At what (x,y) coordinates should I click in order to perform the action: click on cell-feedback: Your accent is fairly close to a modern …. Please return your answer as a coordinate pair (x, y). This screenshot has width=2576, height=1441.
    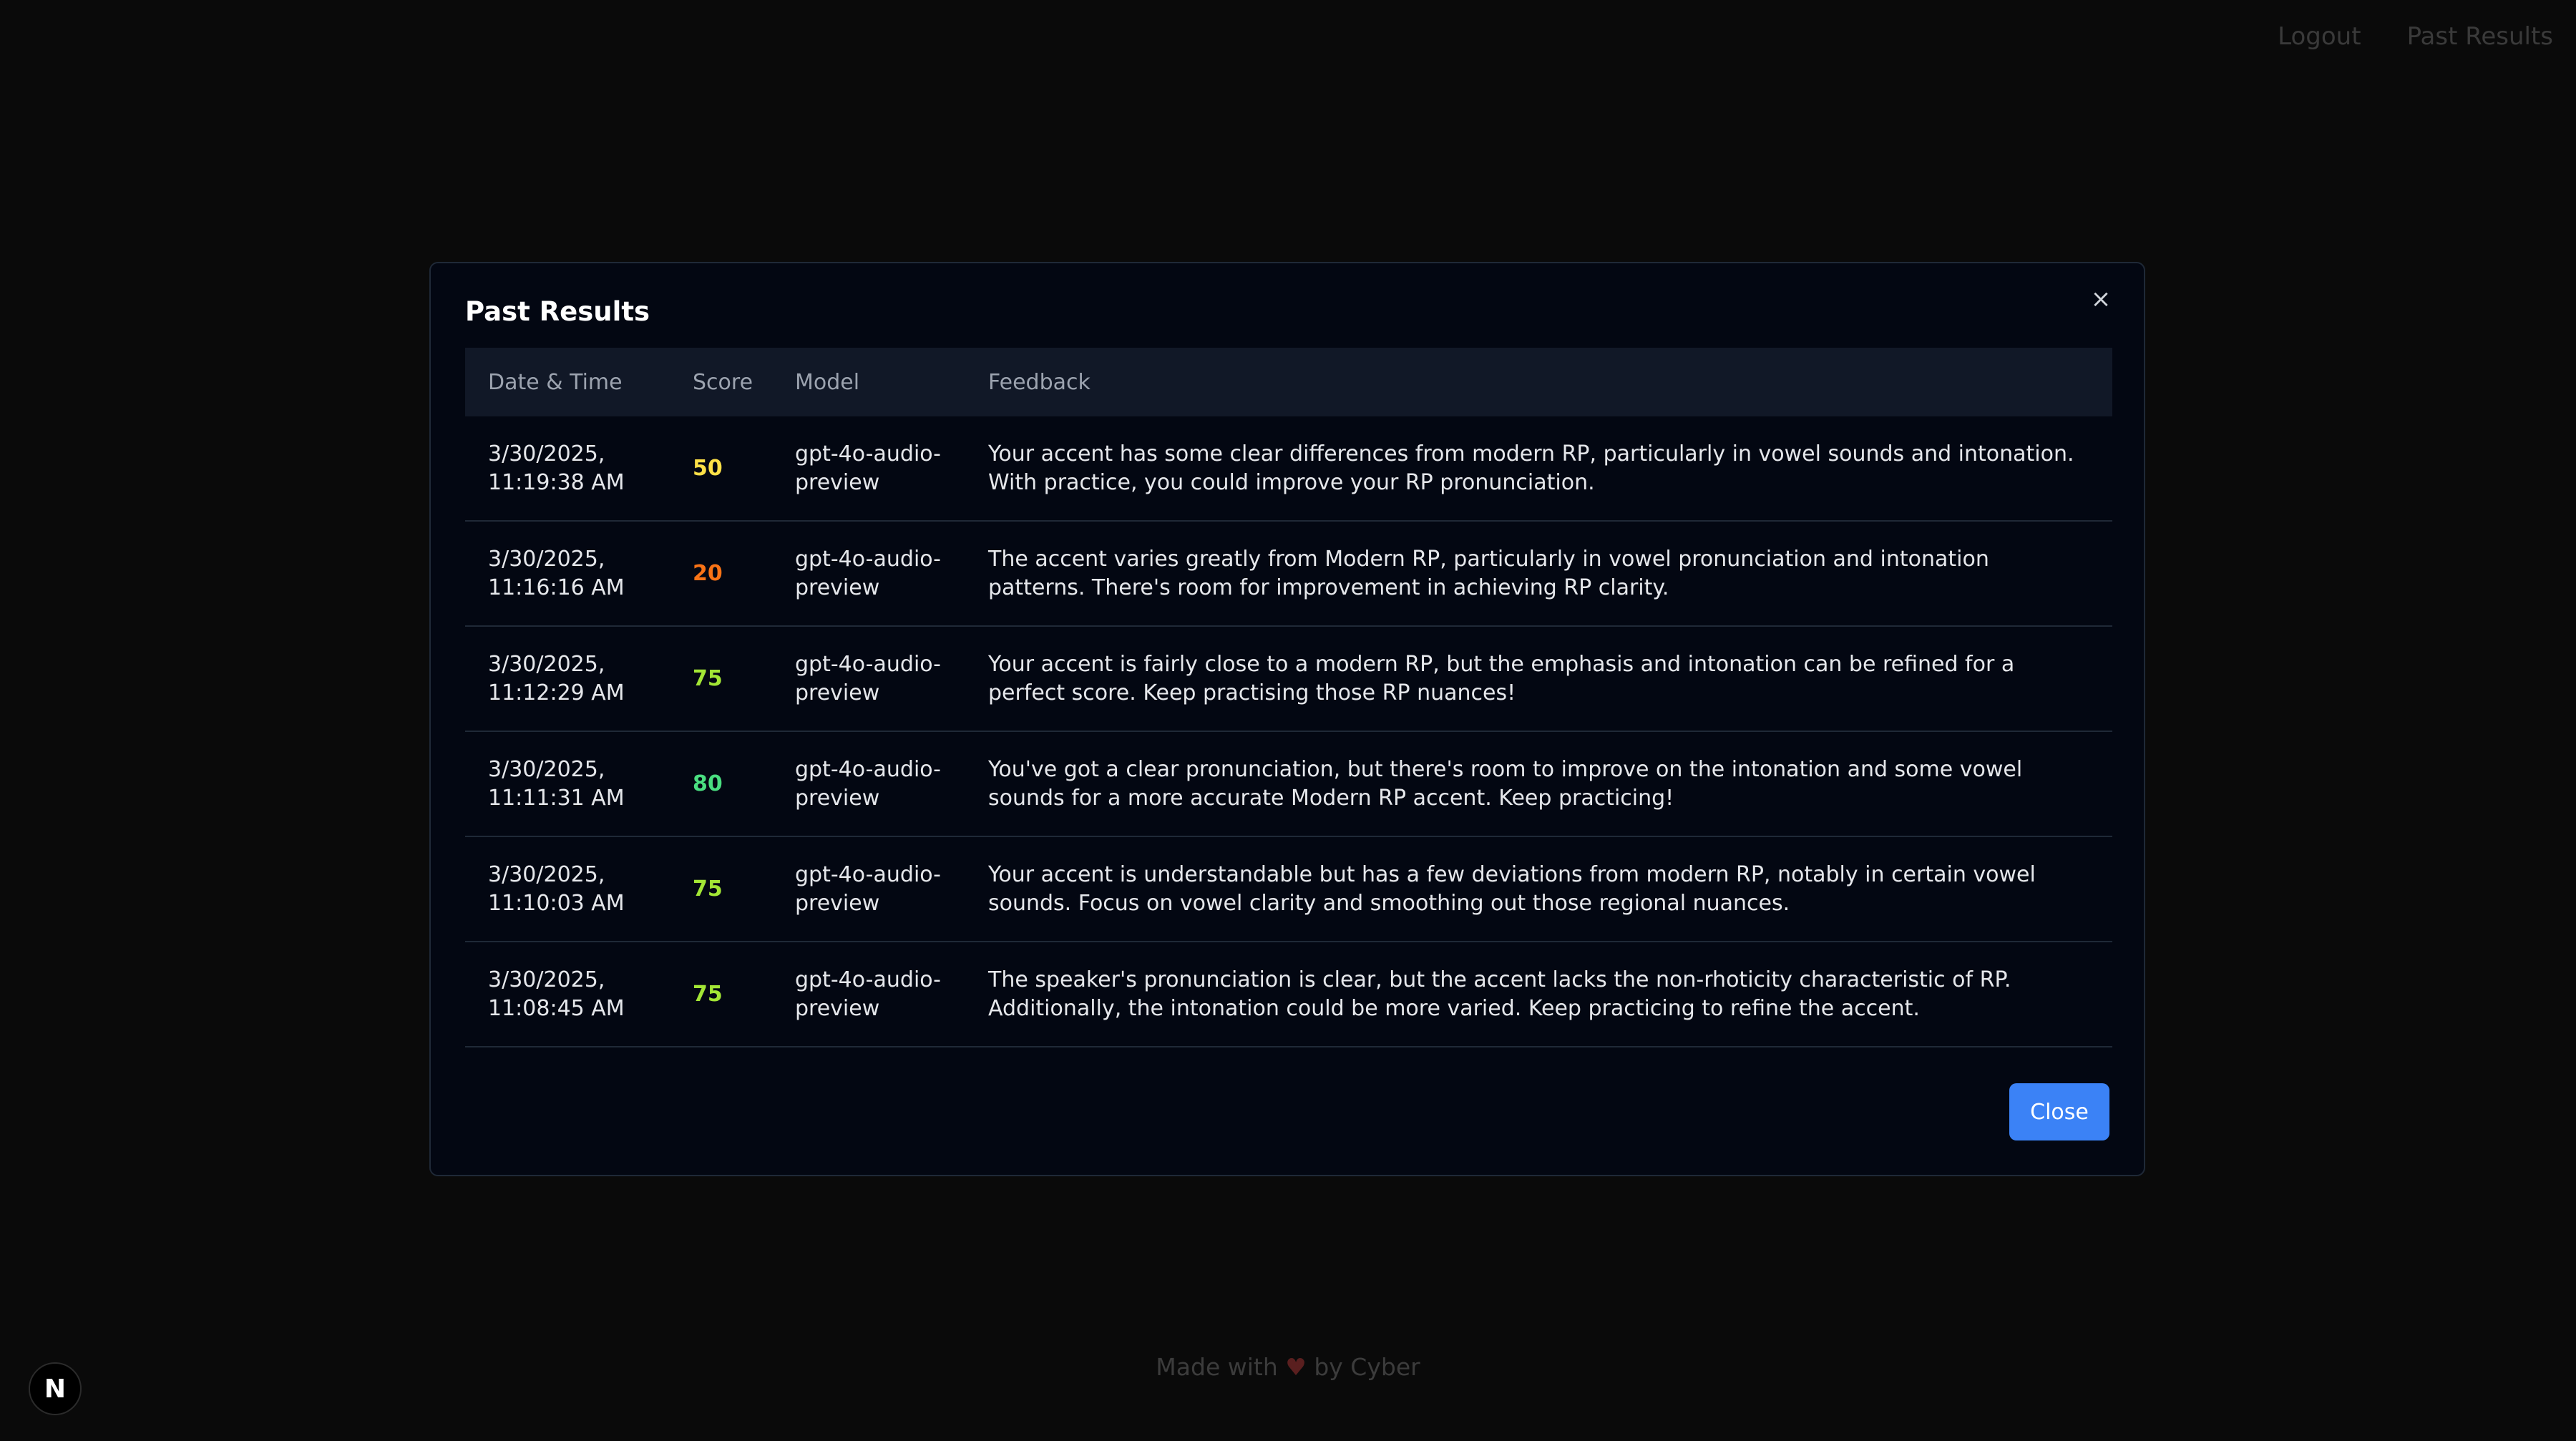
    Looking at the image, I should click on (1501, 678).